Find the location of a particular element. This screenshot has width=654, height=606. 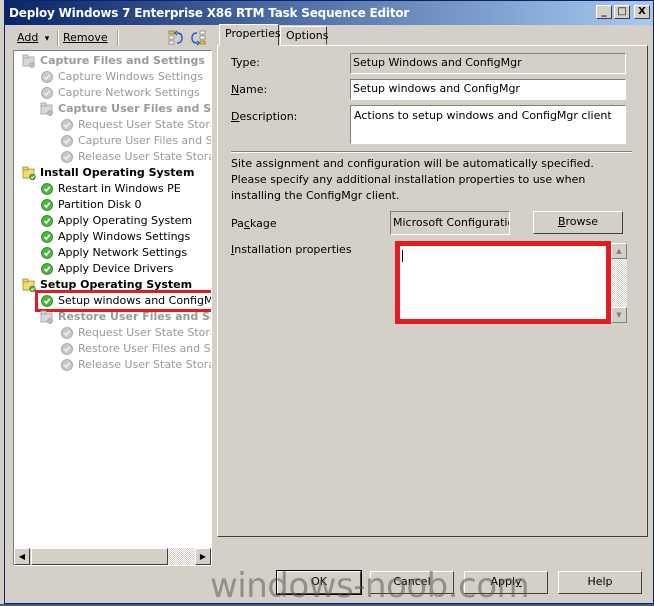

package-label: Package is located at coordinates (254, 223).